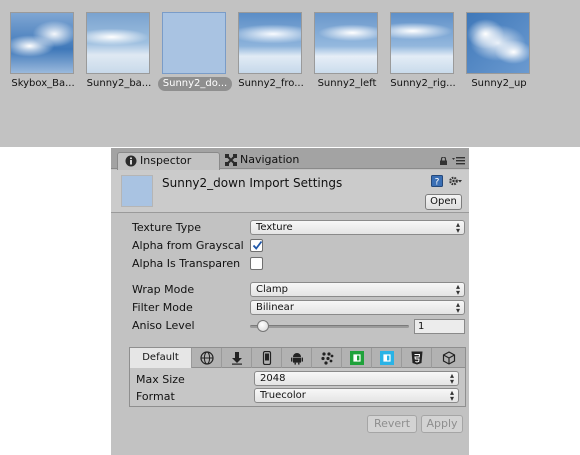 This screenshot has width=580, height=455. I want to click on filter-mode-dropdown: Bilinear ▴ ▾, so click(357, 307).